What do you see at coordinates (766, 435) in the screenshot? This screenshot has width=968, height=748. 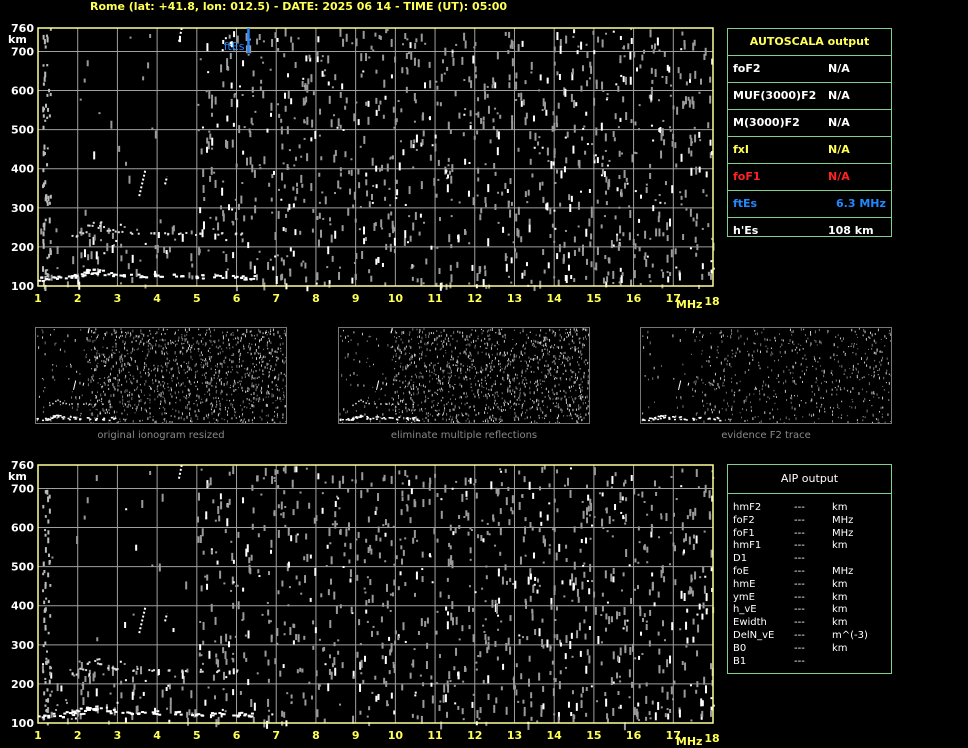 I see `caption-evidence: evidence F2 trace` at bounding box center [766, 435].